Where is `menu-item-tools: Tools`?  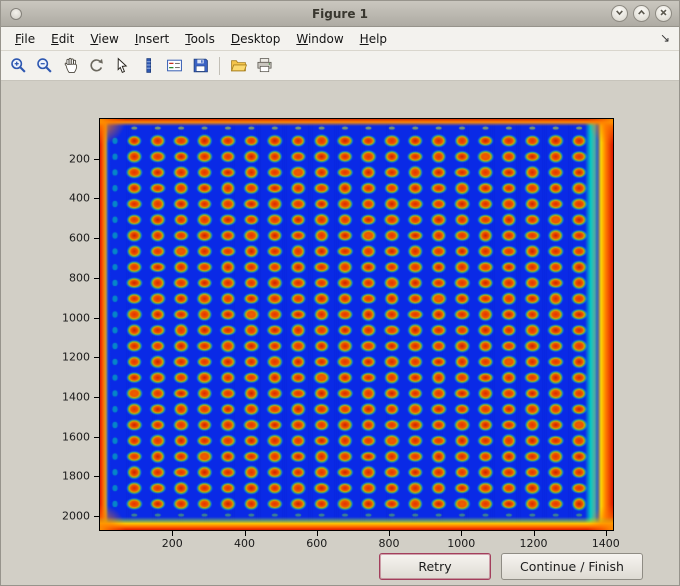
menu-item-tools: Tools is located at coordinates (200, 39).